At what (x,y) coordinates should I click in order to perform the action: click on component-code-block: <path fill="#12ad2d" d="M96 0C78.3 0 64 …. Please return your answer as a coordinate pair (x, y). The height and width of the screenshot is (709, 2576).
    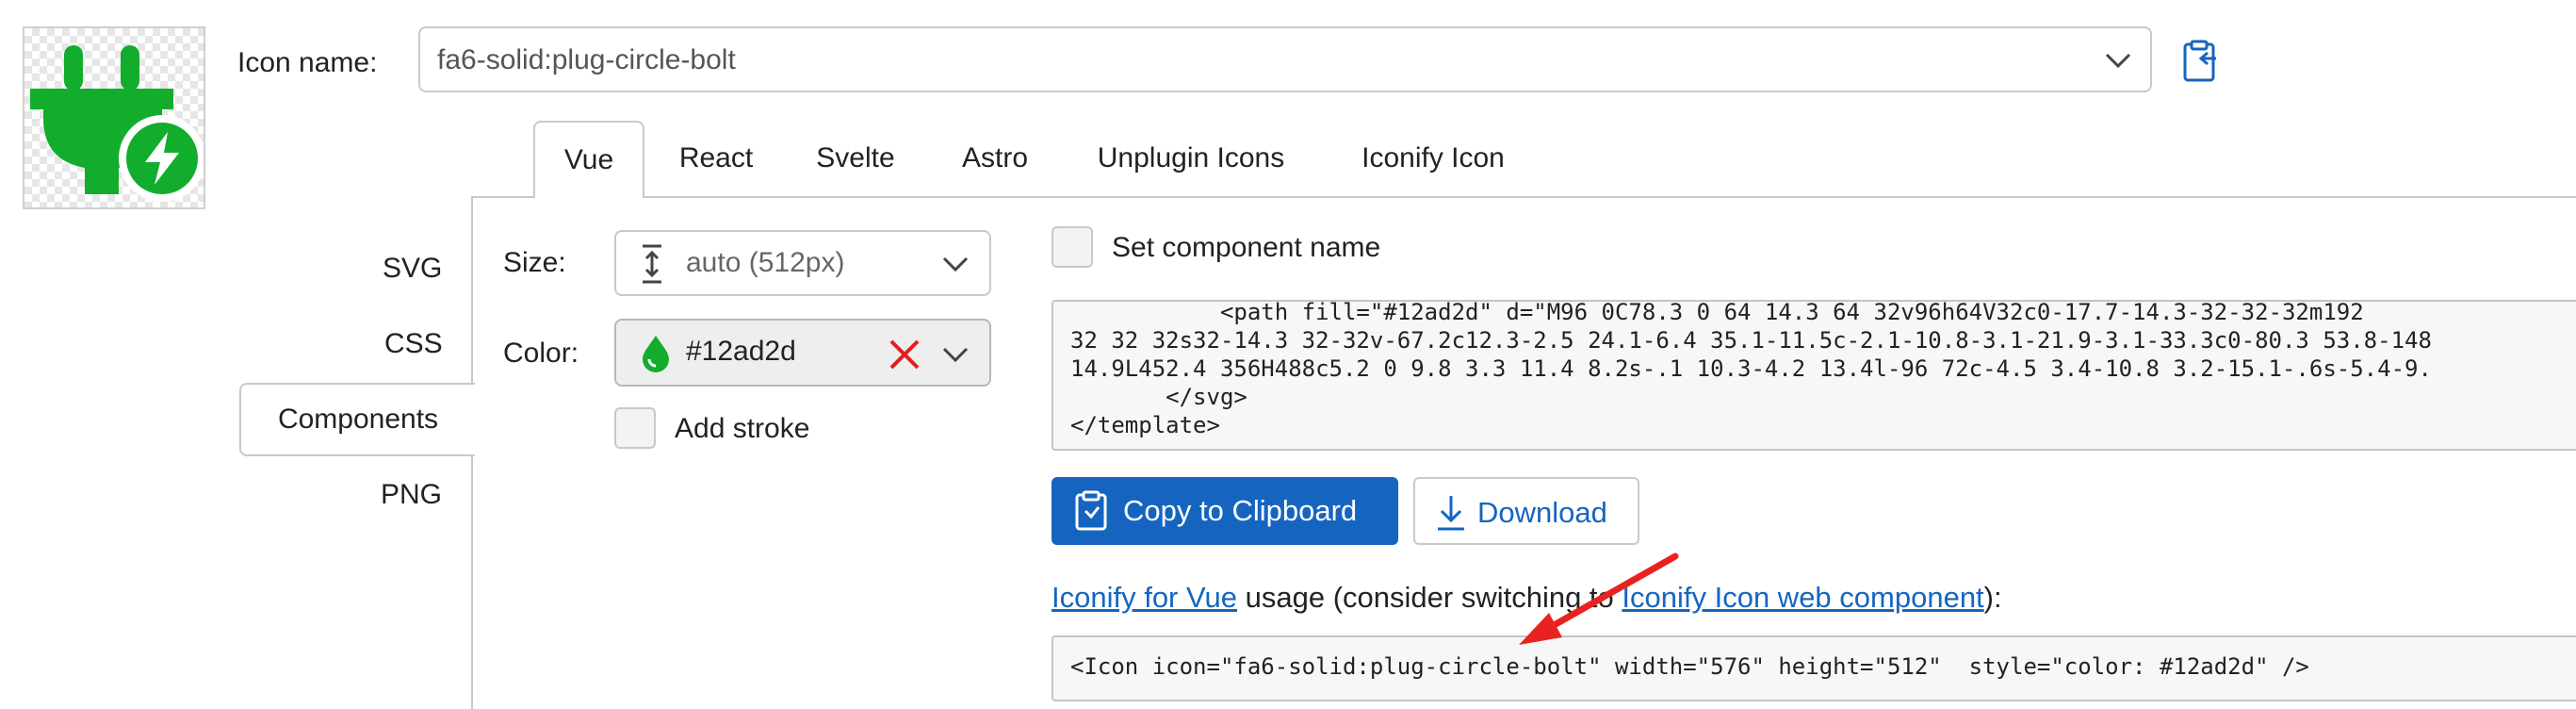
    Looking at the image, I should click on (1814, 375).